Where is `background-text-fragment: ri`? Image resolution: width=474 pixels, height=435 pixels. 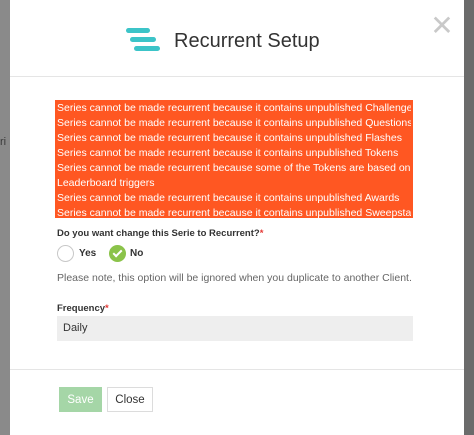
background-text-fragment: ri is located at coordinates (3, 142).